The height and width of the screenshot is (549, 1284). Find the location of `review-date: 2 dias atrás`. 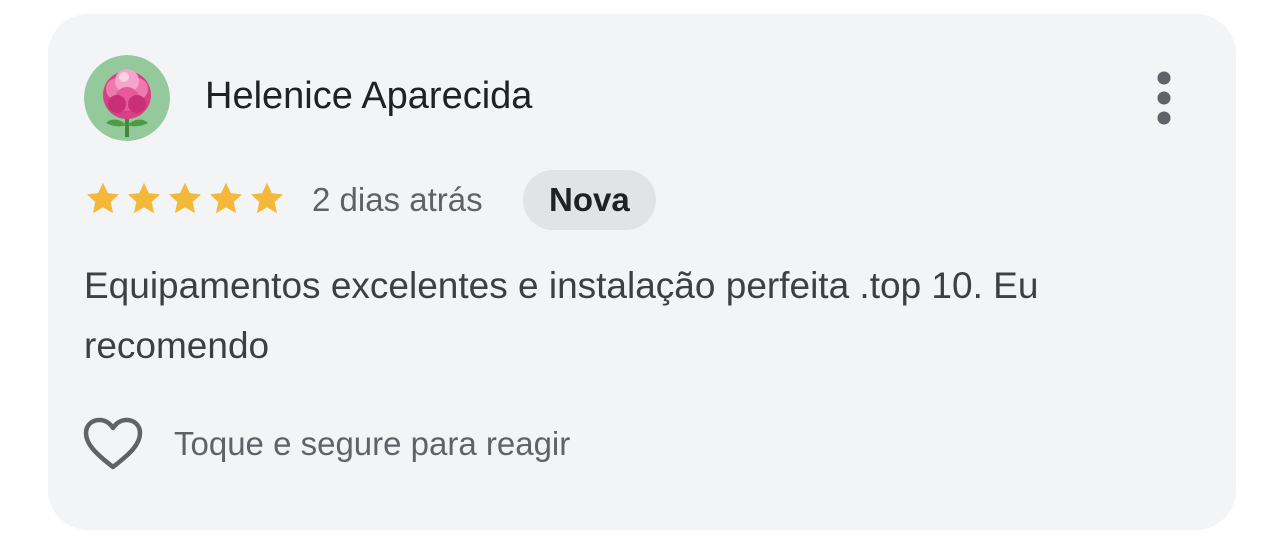

review-date: 2 dias atrás is located at coordinates (397, 199).